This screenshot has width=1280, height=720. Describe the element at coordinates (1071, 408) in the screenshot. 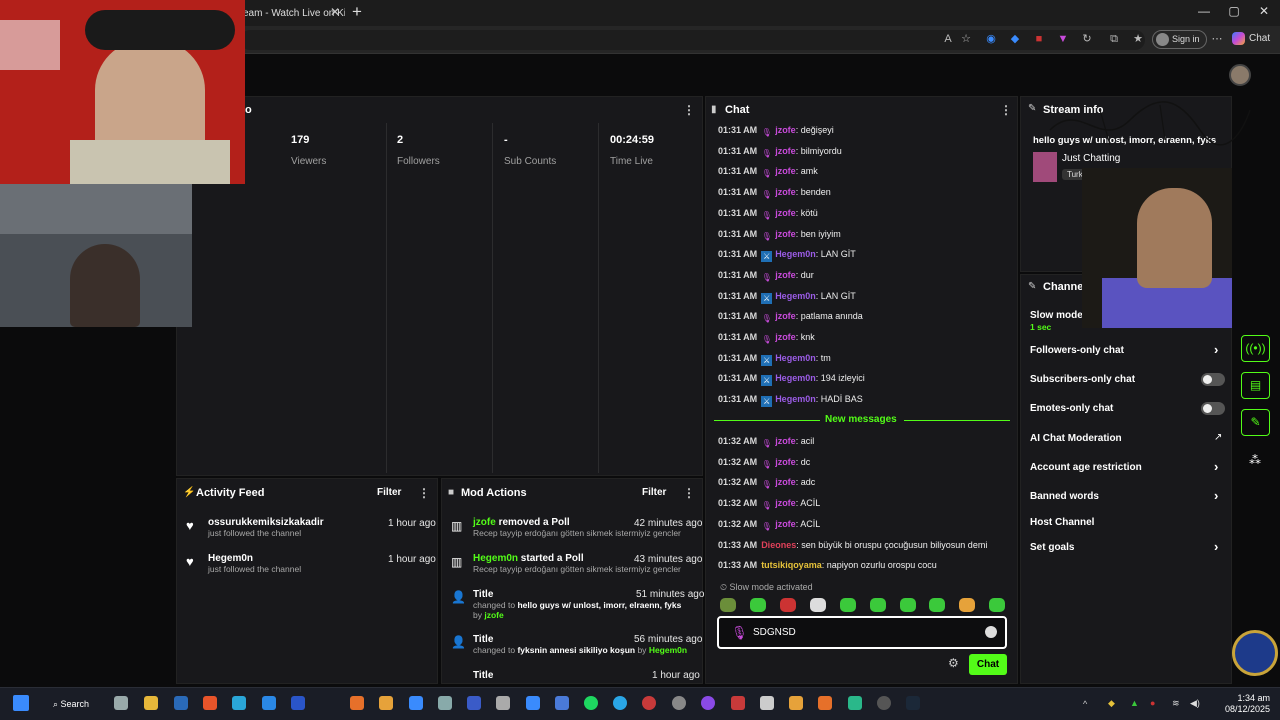

I see `setting-emotes-only: Emotes-only chat` at that location.